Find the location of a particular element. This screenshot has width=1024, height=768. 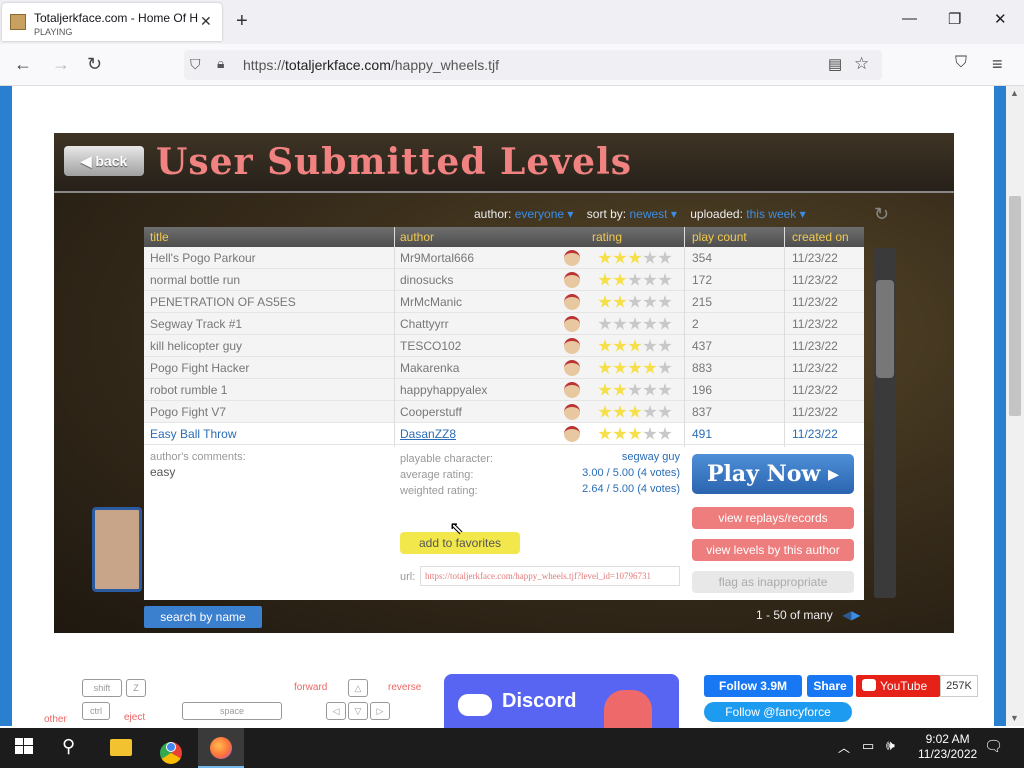

taskbar-clock: 9:02 AM 11/23/2022 is located at coordinates (947, 747).